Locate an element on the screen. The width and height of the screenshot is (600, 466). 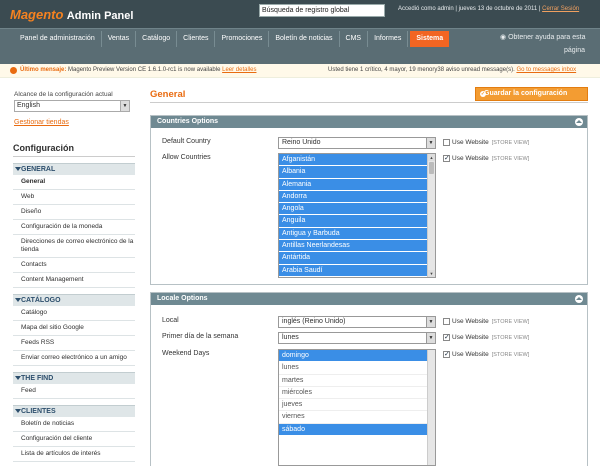
nav-item-customers: Clientes is located at coordinates (196, 39).